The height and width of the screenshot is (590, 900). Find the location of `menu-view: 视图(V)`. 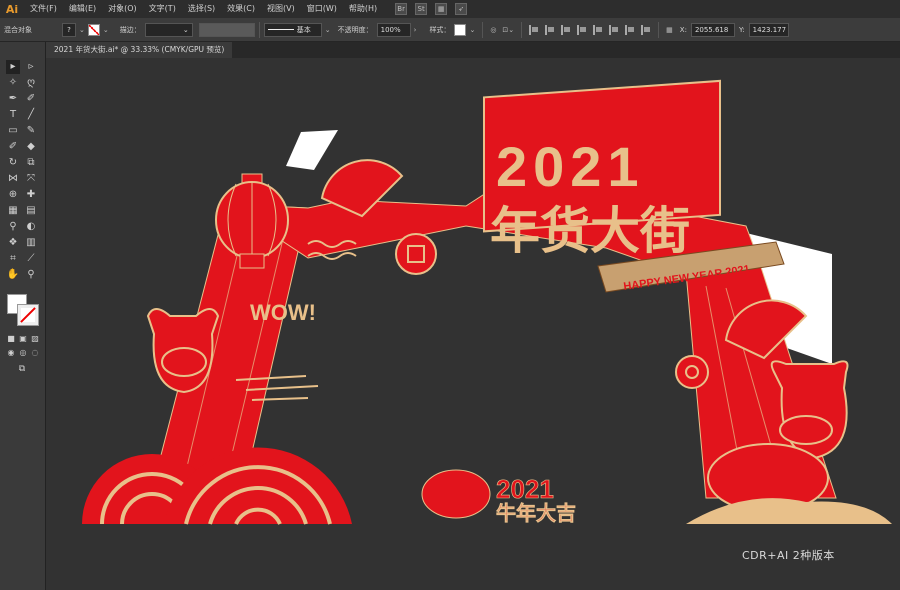

menu-view: 视图(V) is located at coordinates (281, 9).